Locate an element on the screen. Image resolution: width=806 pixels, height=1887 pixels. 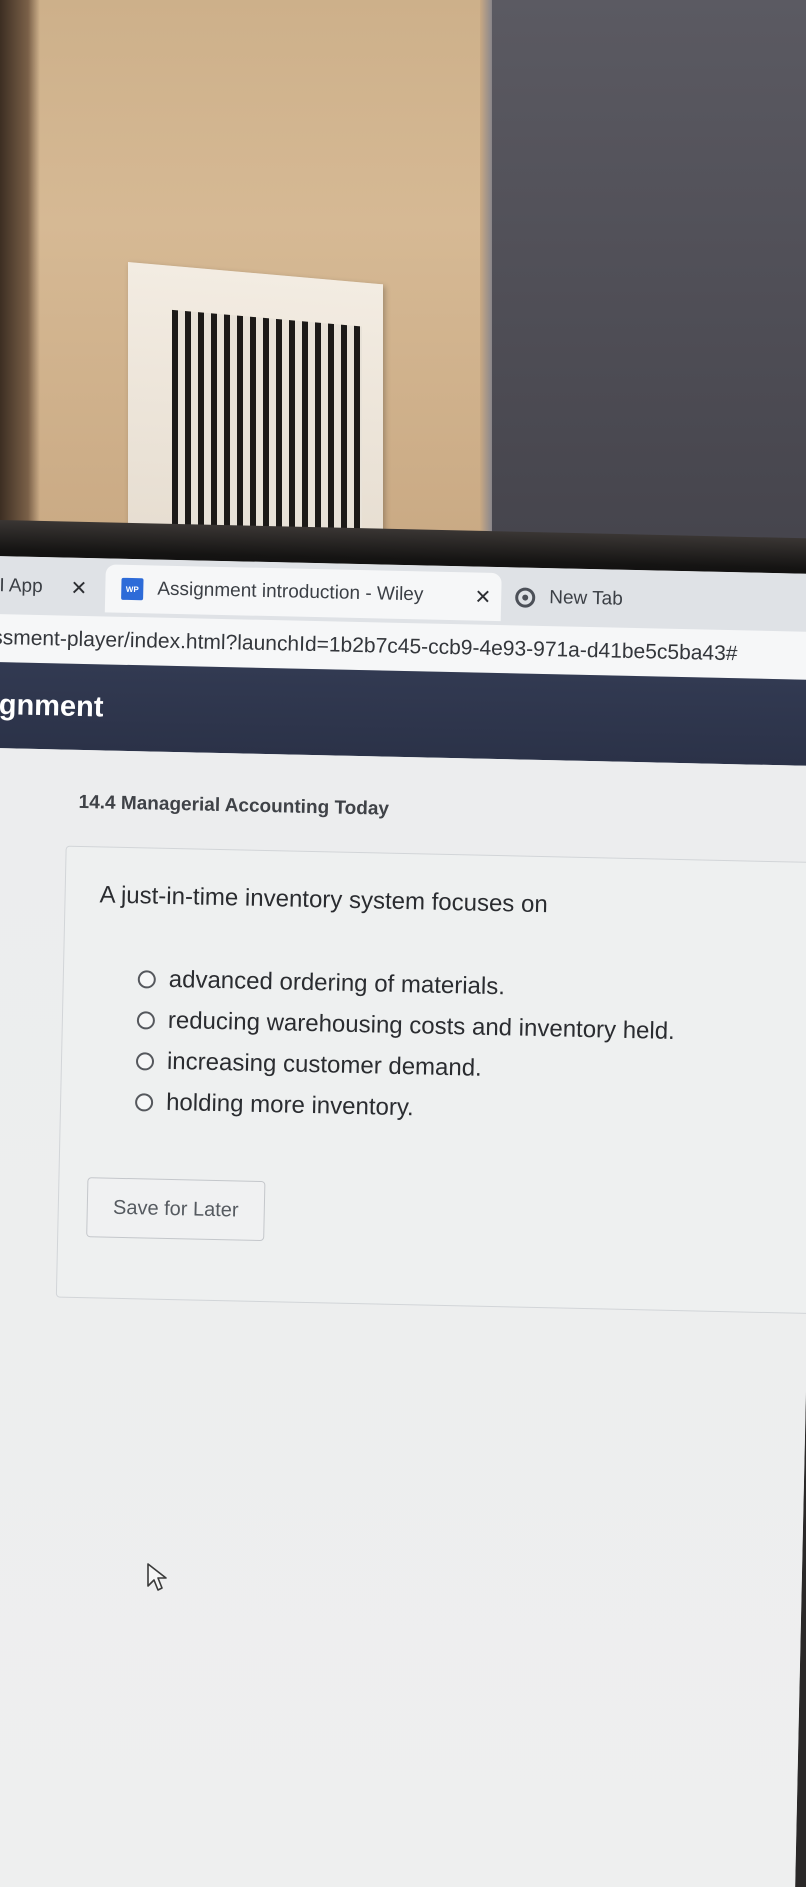
tab-label: New Tab is located at coordinates (586, 598).